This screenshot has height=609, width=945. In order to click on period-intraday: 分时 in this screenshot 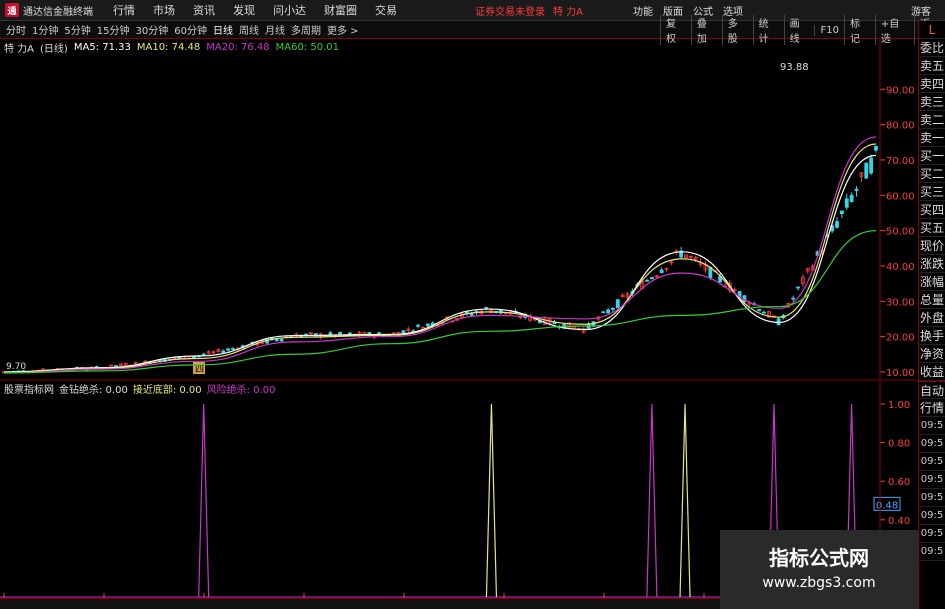, I will do `click(16, 29)`.